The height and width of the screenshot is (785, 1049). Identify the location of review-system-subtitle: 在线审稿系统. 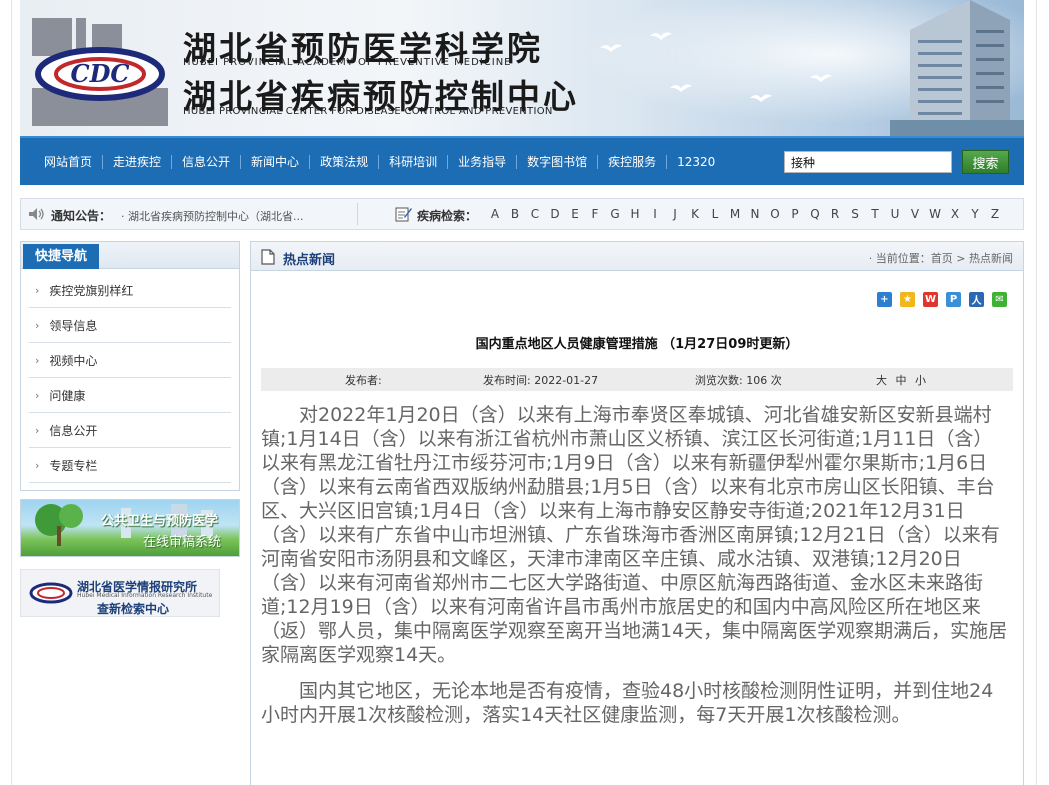
(182, 542).